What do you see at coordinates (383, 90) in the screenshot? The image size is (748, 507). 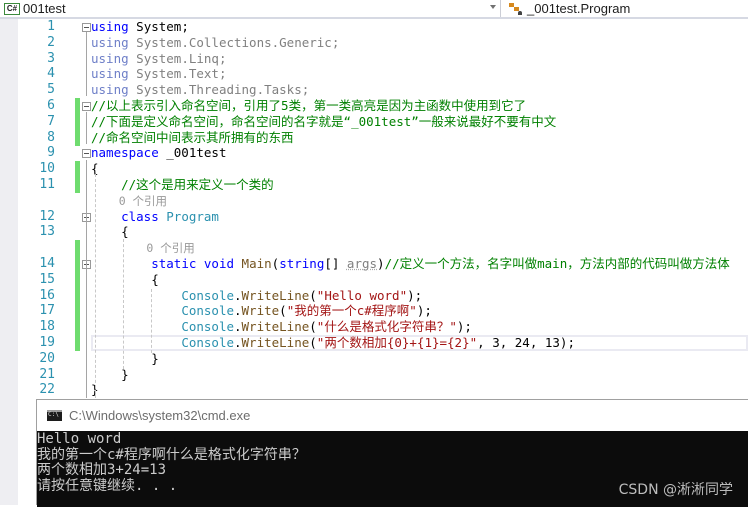 I see `code-line: 5 using System.Threading.Tasks;` at bounding box center [383, 90].